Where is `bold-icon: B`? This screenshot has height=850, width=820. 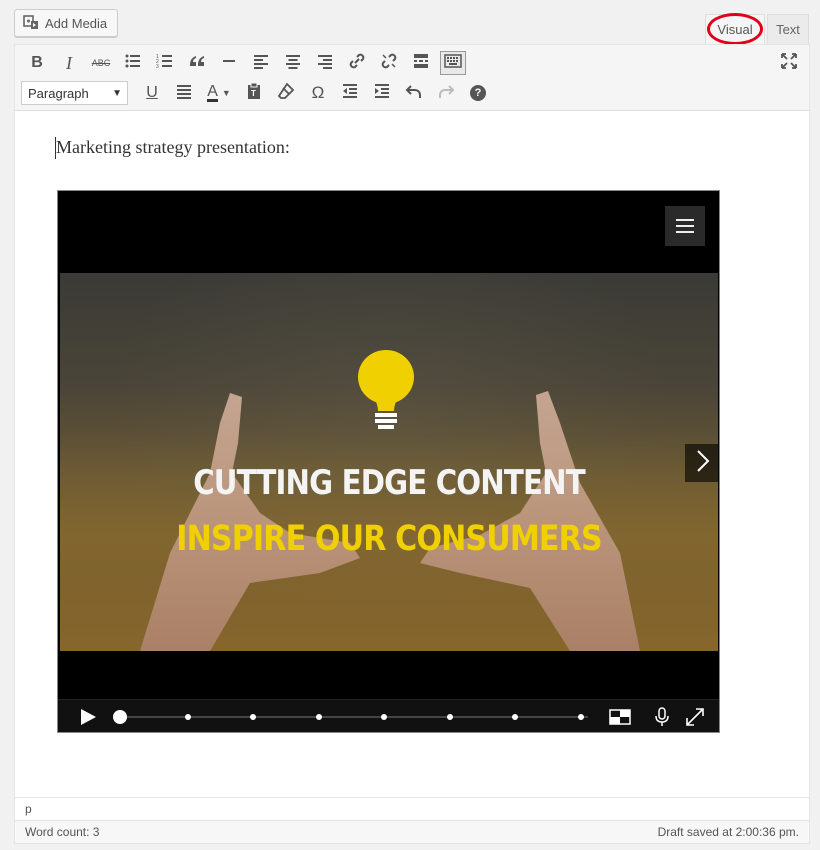 bold-icon: B is located at coordinates (37, 62).